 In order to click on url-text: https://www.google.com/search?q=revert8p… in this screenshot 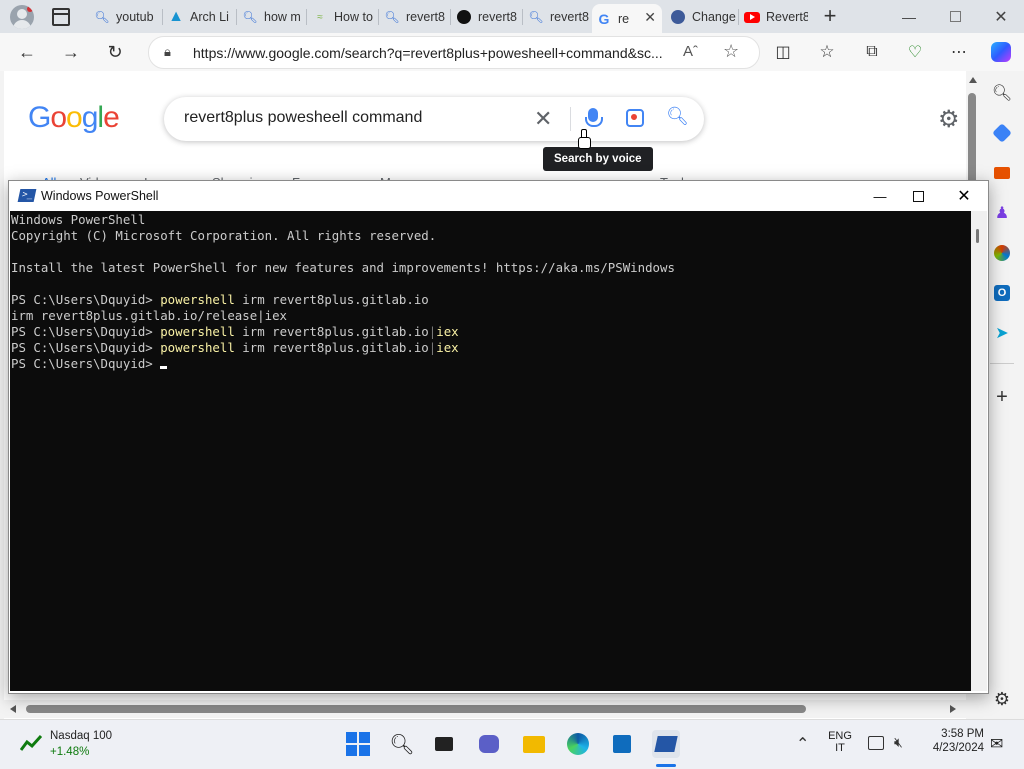, I will do `click(433, 53)`.